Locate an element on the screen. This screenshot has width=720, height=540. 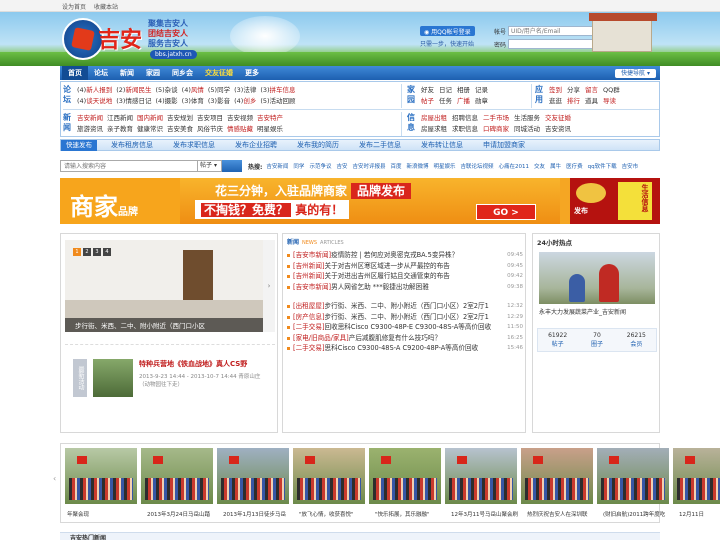
quick-nav-button: 快捷导航 ▾ is located at coordinates (635, 73).